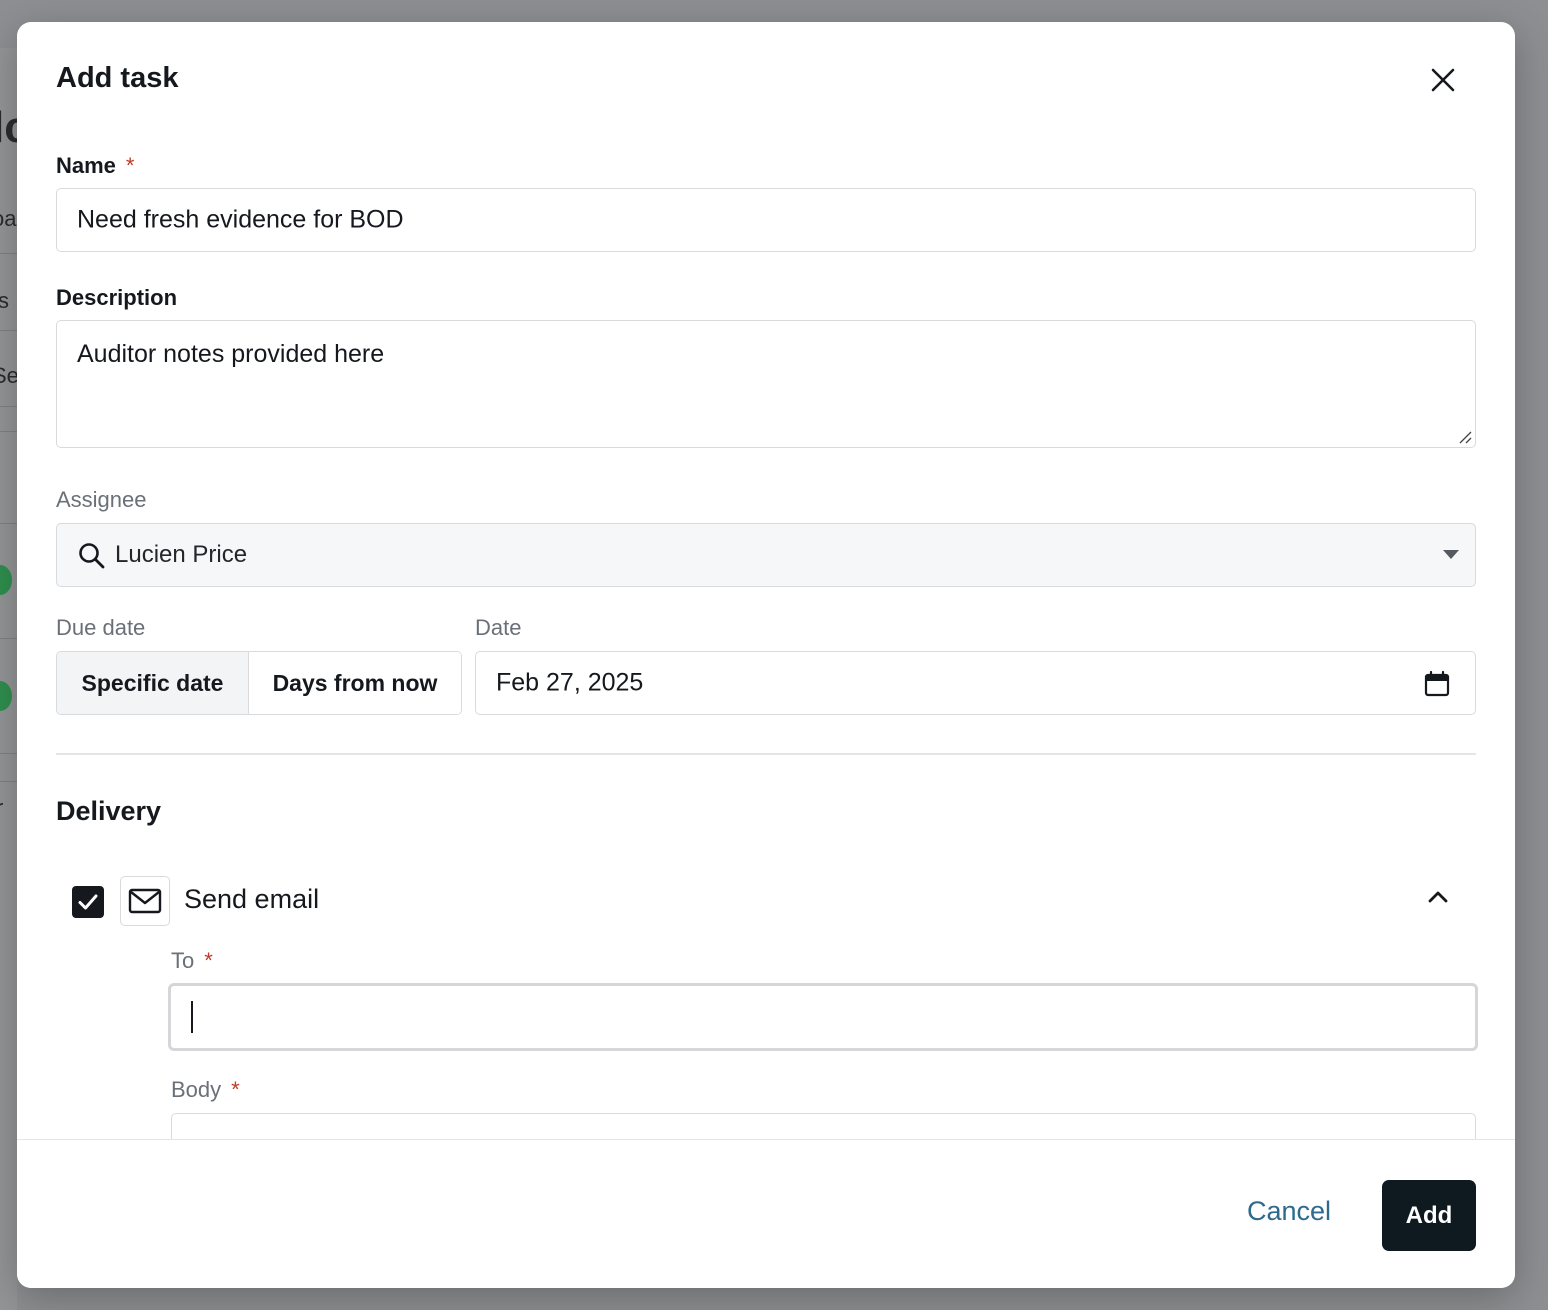  Describe the element at coordinates (252, 899) in the screenshot. I see `send-email-label: Send email` at that location.